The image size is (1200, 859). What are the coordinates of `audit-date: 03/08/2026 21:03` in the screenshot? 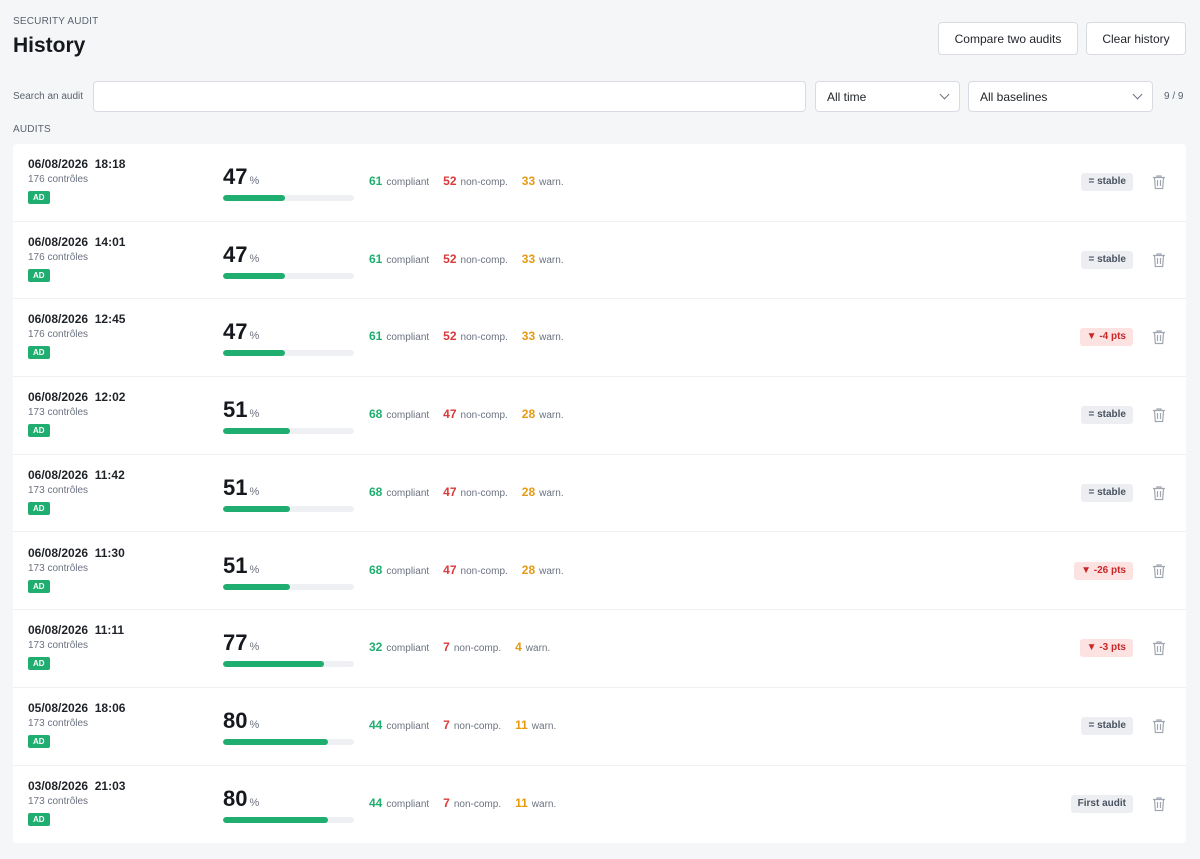 It's located at (77, 785).